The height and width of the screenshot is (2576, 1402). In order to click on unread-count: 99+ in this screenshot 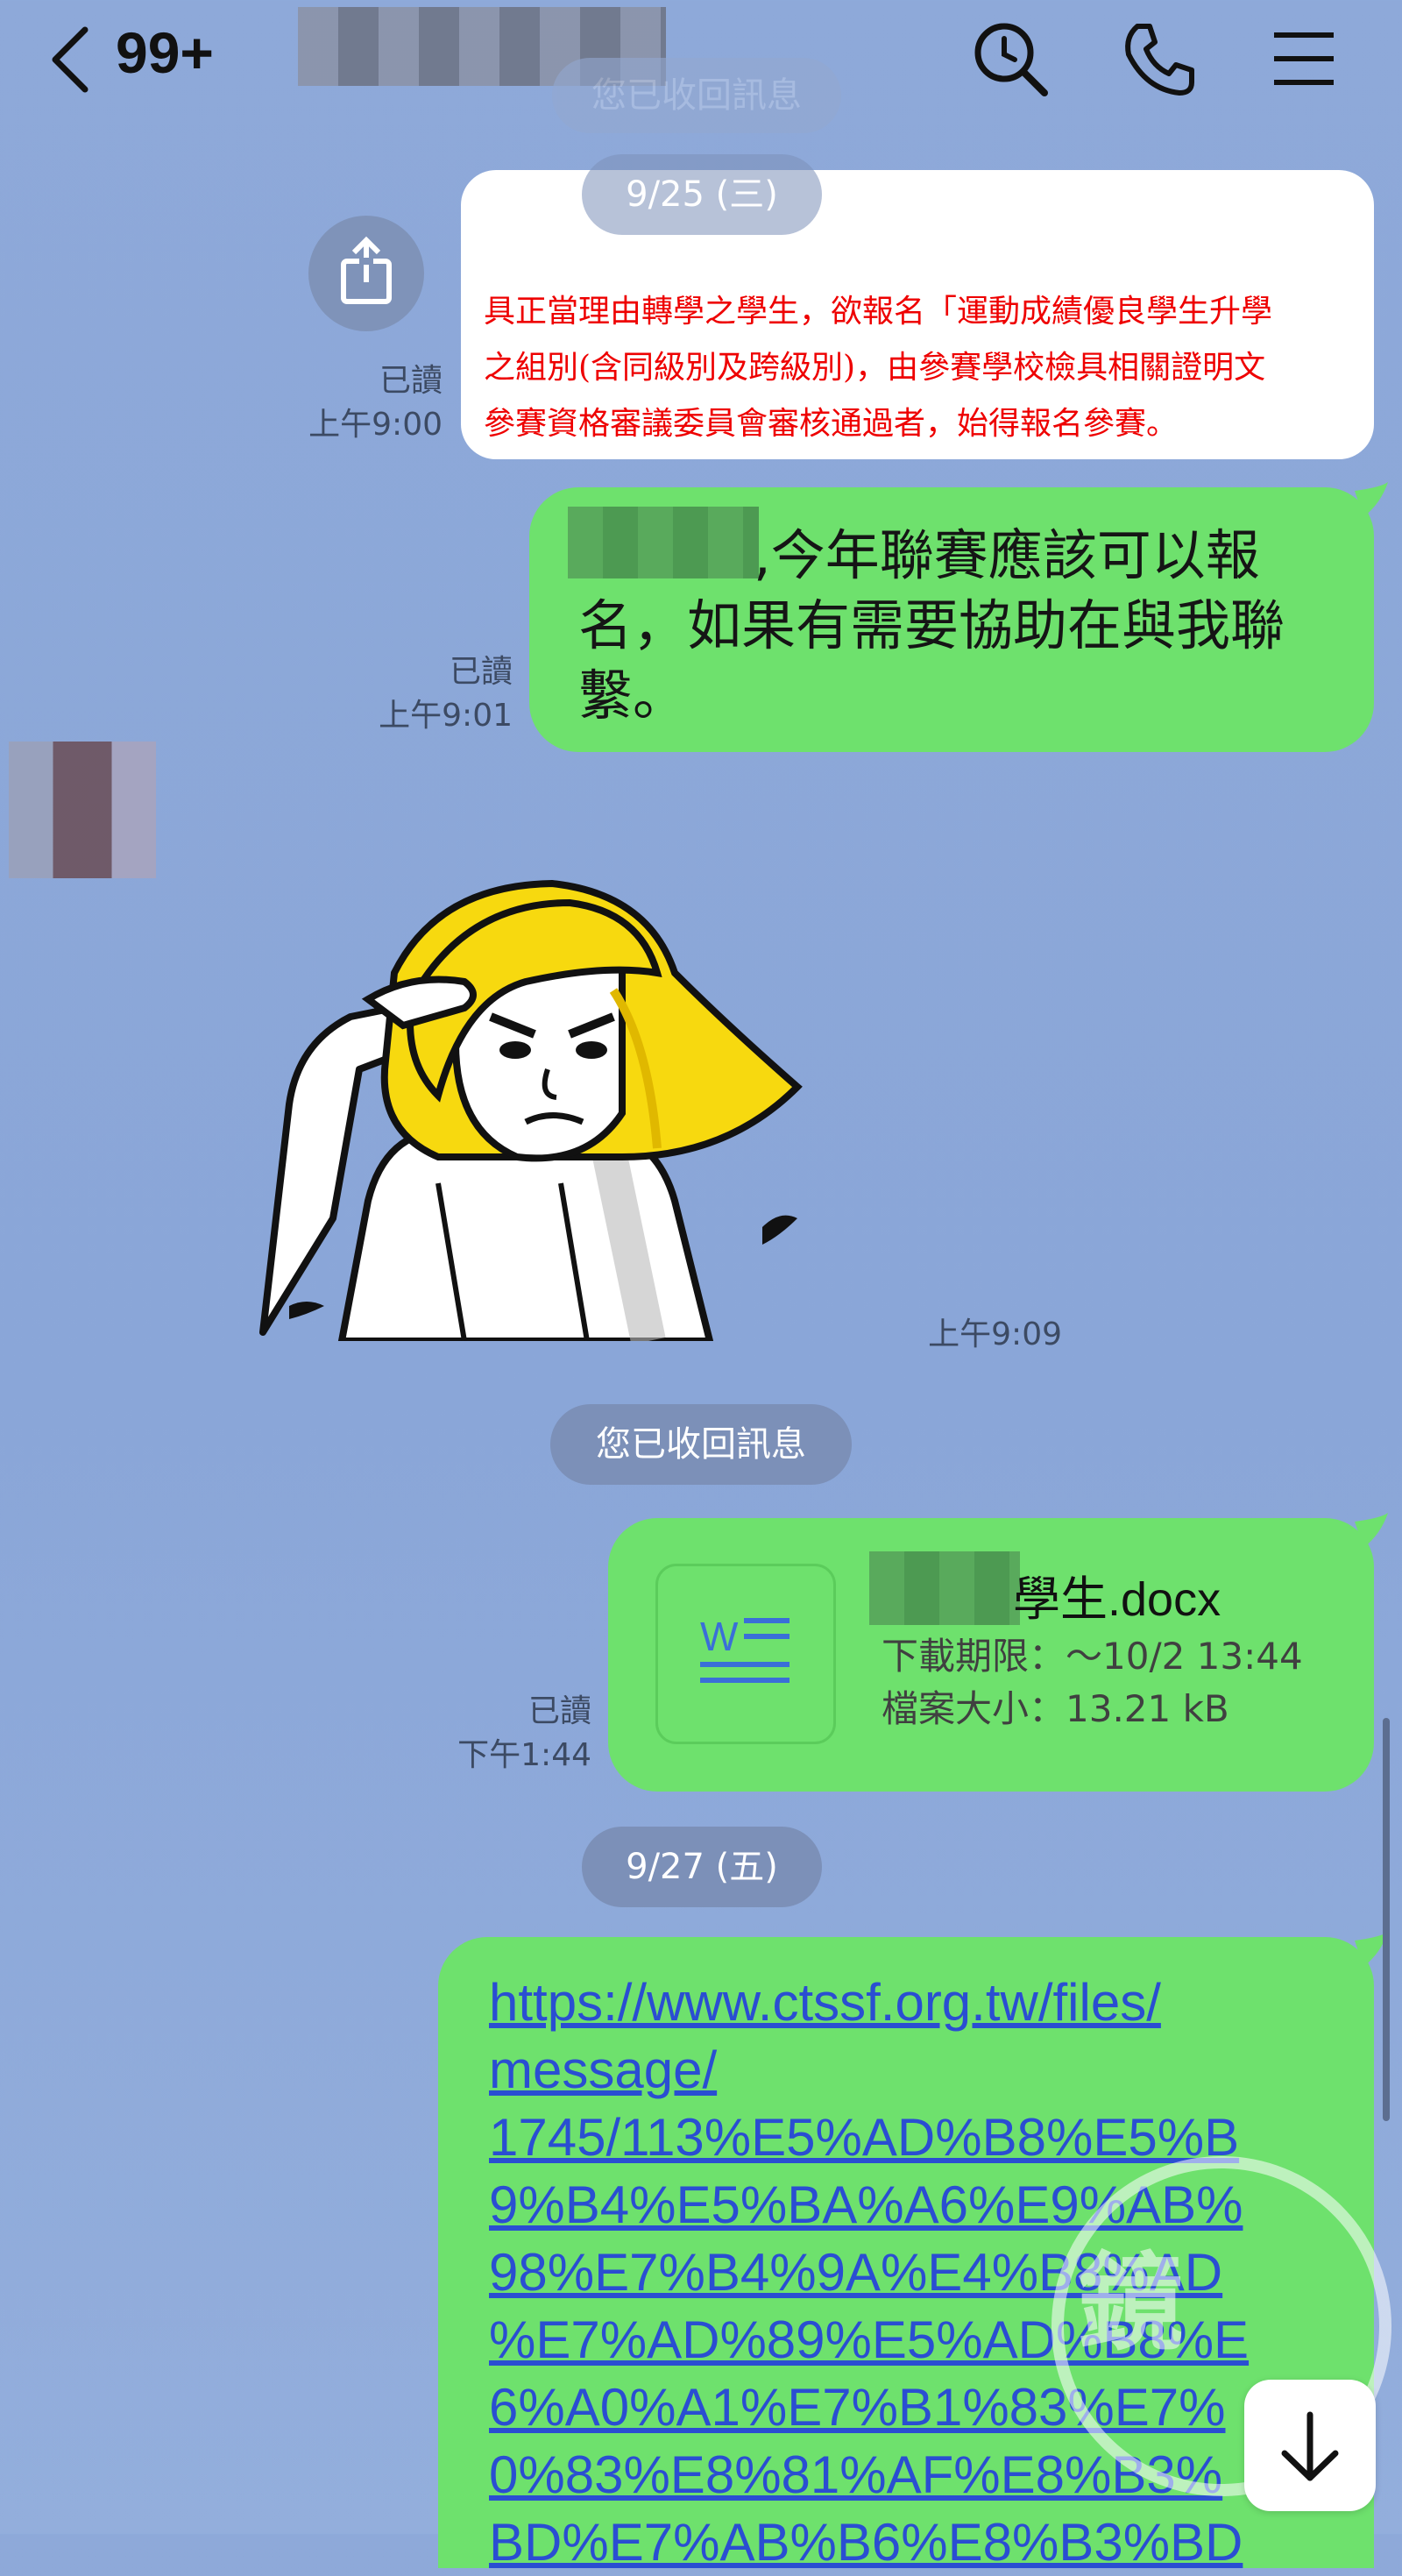, I will do `click(165, 52)`.